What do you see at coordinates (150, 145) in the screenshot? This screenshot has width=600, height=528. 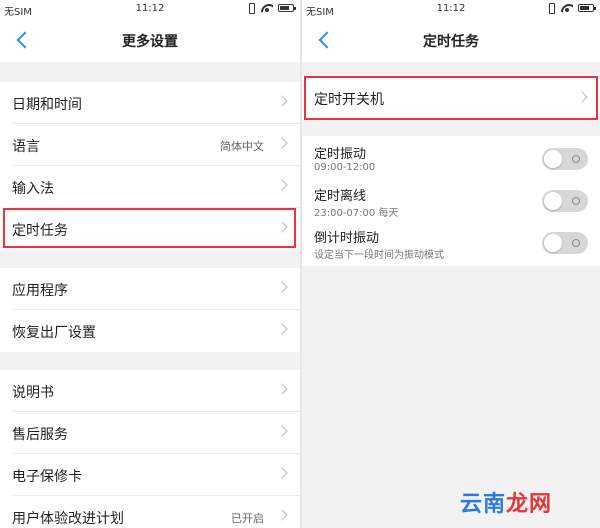 I see `settings-item-language: 语言 简体中文` at bounding box center [150, 145].